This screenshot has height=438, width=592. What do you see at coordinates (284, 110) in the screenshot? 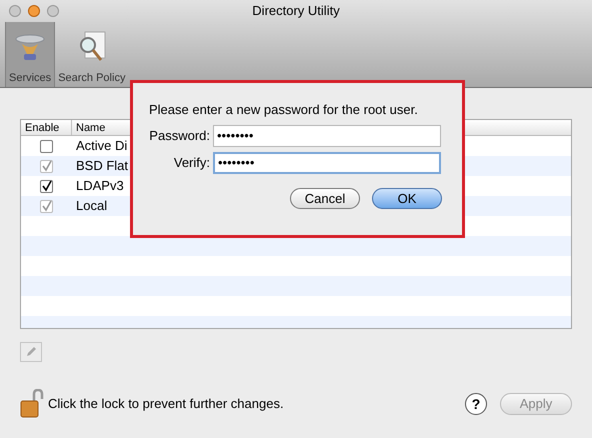
I see `sheet-message: Please enter a new password for the root user.` at bounding box center [284, 110].